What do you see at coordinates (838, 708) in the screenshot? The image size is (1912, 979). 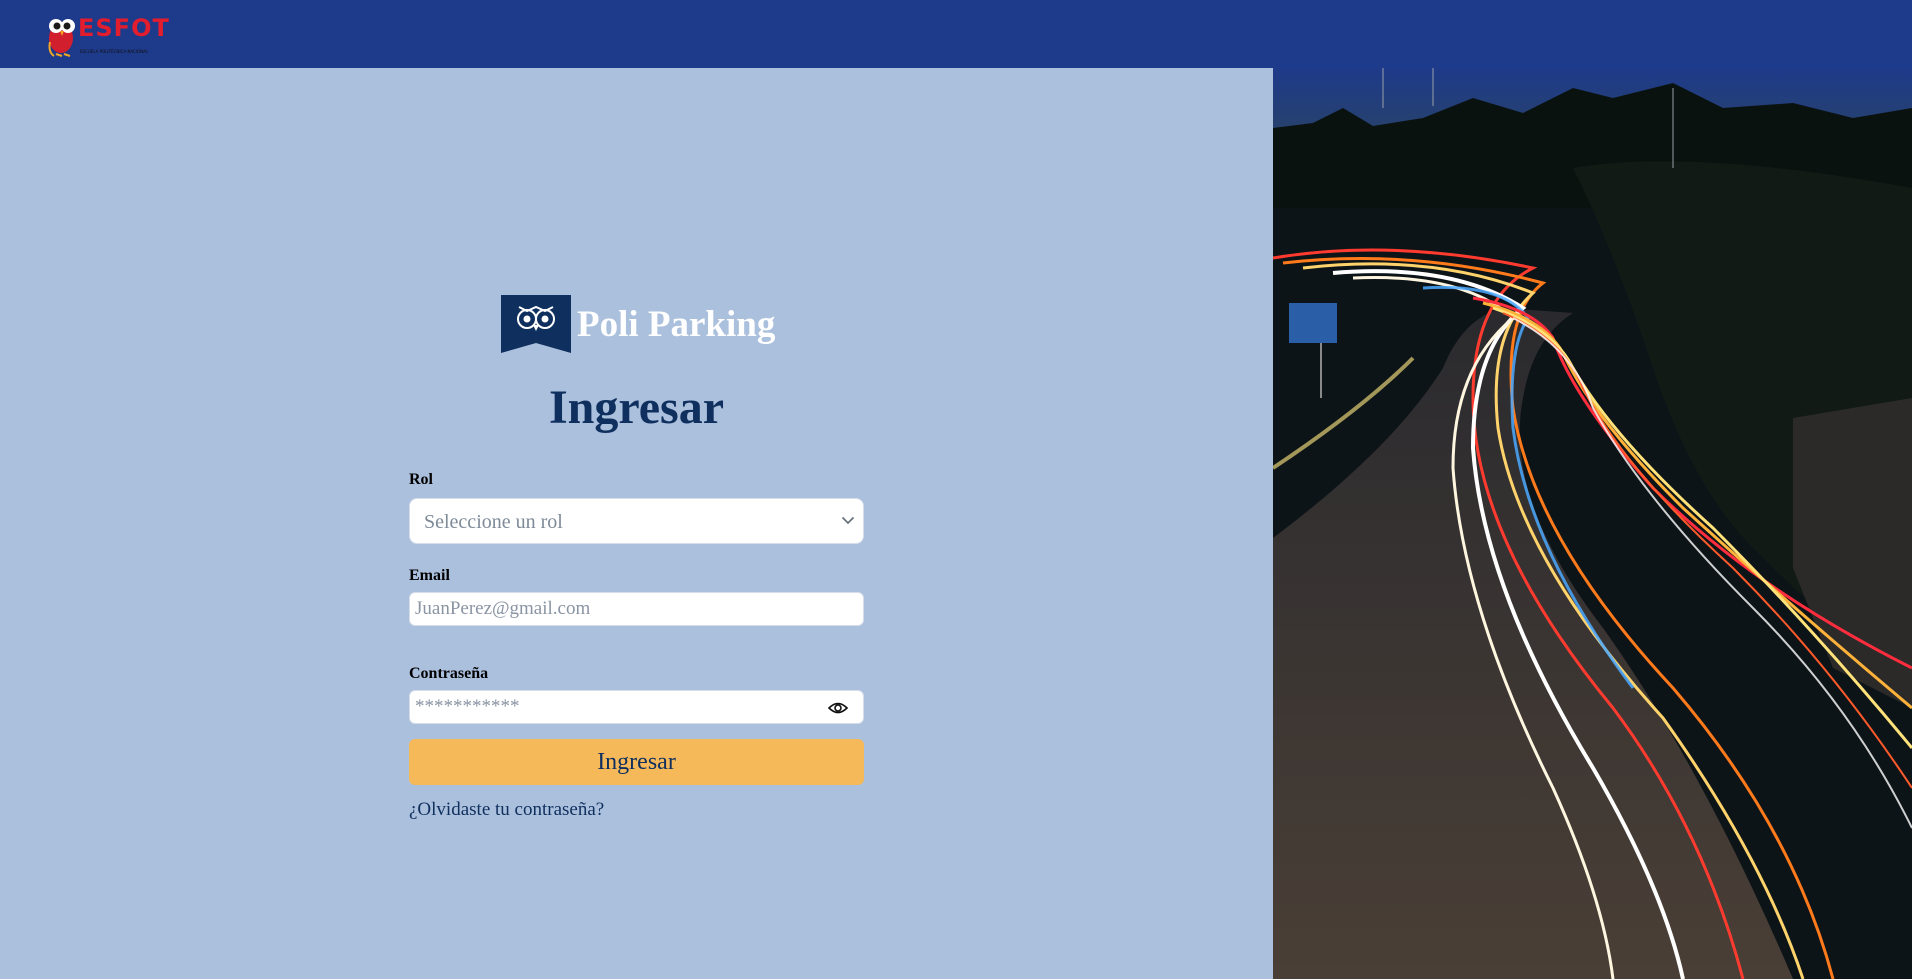 I see `eye-icon` at bounding box center [838, 708].